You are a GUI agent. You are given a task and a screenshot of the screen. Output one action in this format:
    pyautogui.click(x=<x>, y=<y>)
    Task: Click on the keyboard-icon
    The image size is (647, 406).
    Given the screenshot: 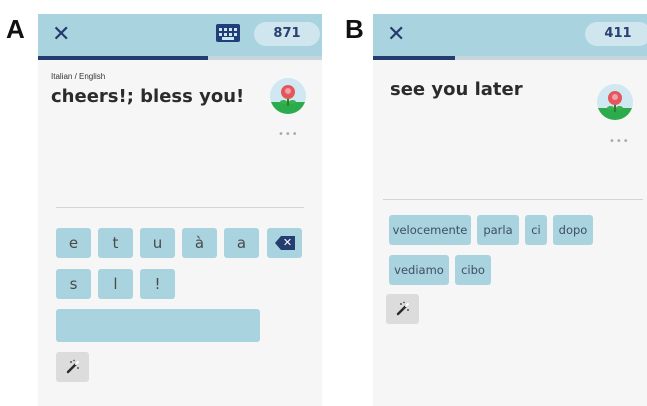 What is the action you would take?
    pyautogui.click(x=228, y=33)
    